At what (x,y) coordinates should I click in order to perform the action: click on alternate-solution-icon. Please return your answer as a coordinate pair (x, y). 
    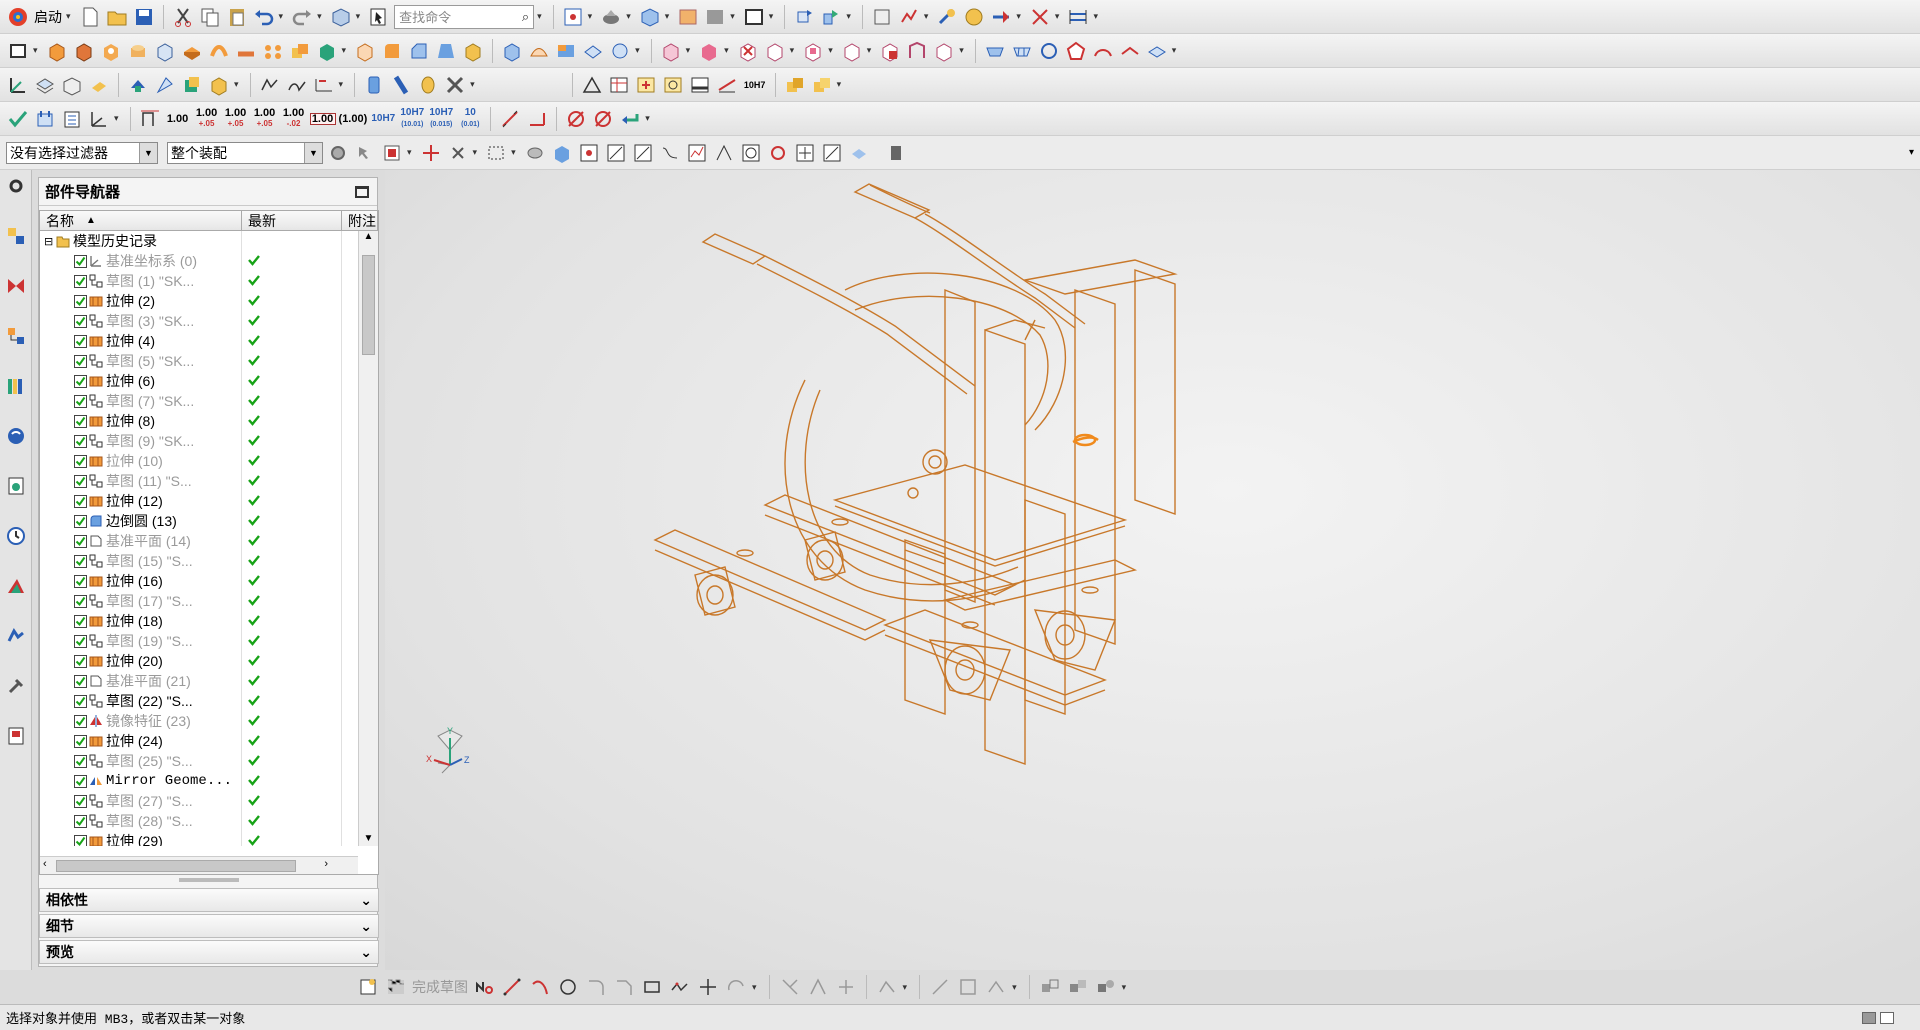
    Looking at the image, I should click on (1050, 987).